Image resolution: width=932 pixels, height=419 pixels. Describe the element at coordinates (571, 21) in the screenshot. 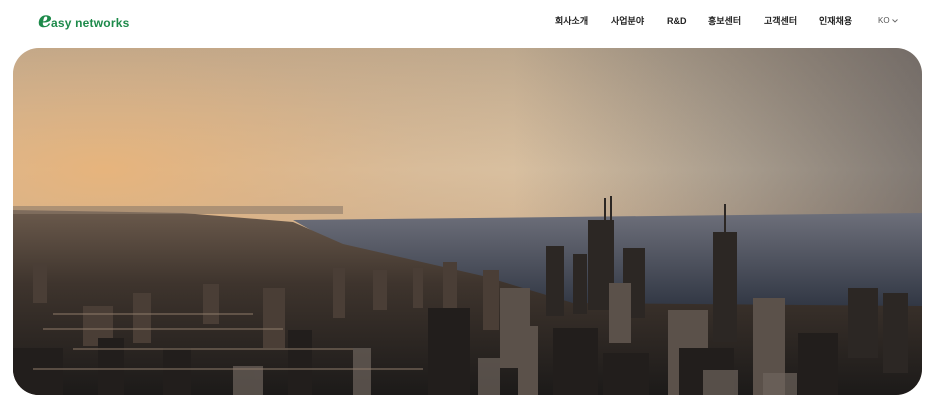

I see `nav-item-company: 회사소개` at that location.